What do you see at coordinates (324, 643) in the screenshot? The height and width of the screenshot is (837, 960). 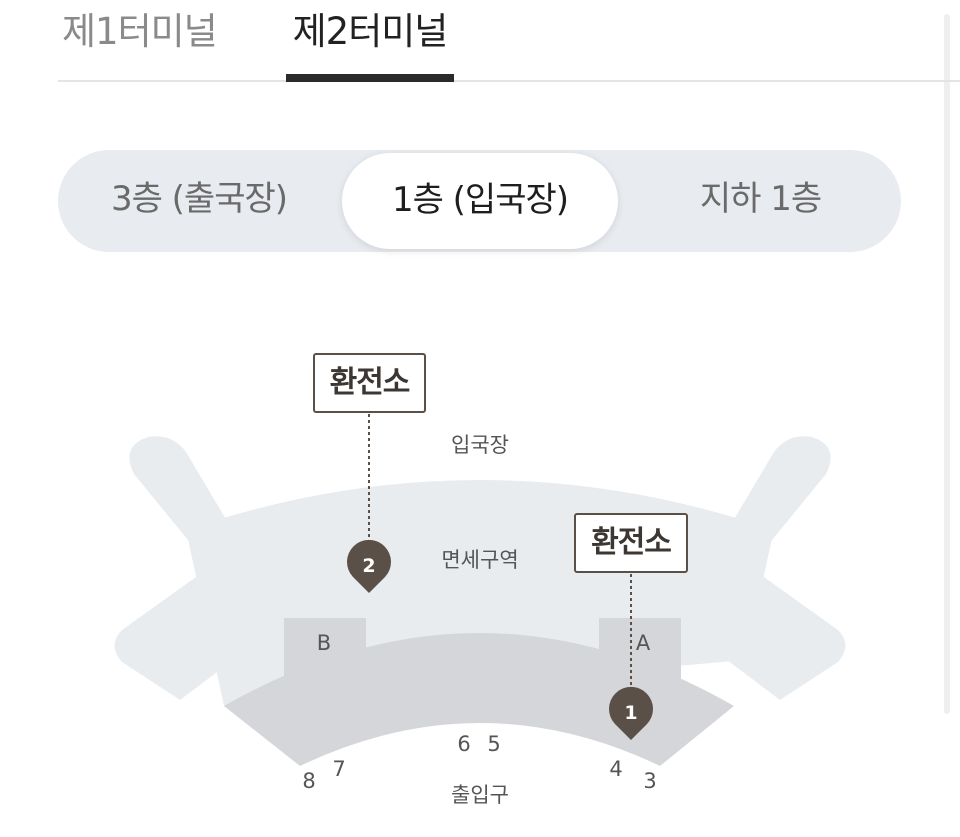 I see `zone-b-label: B` at bounding box center [324, 643].